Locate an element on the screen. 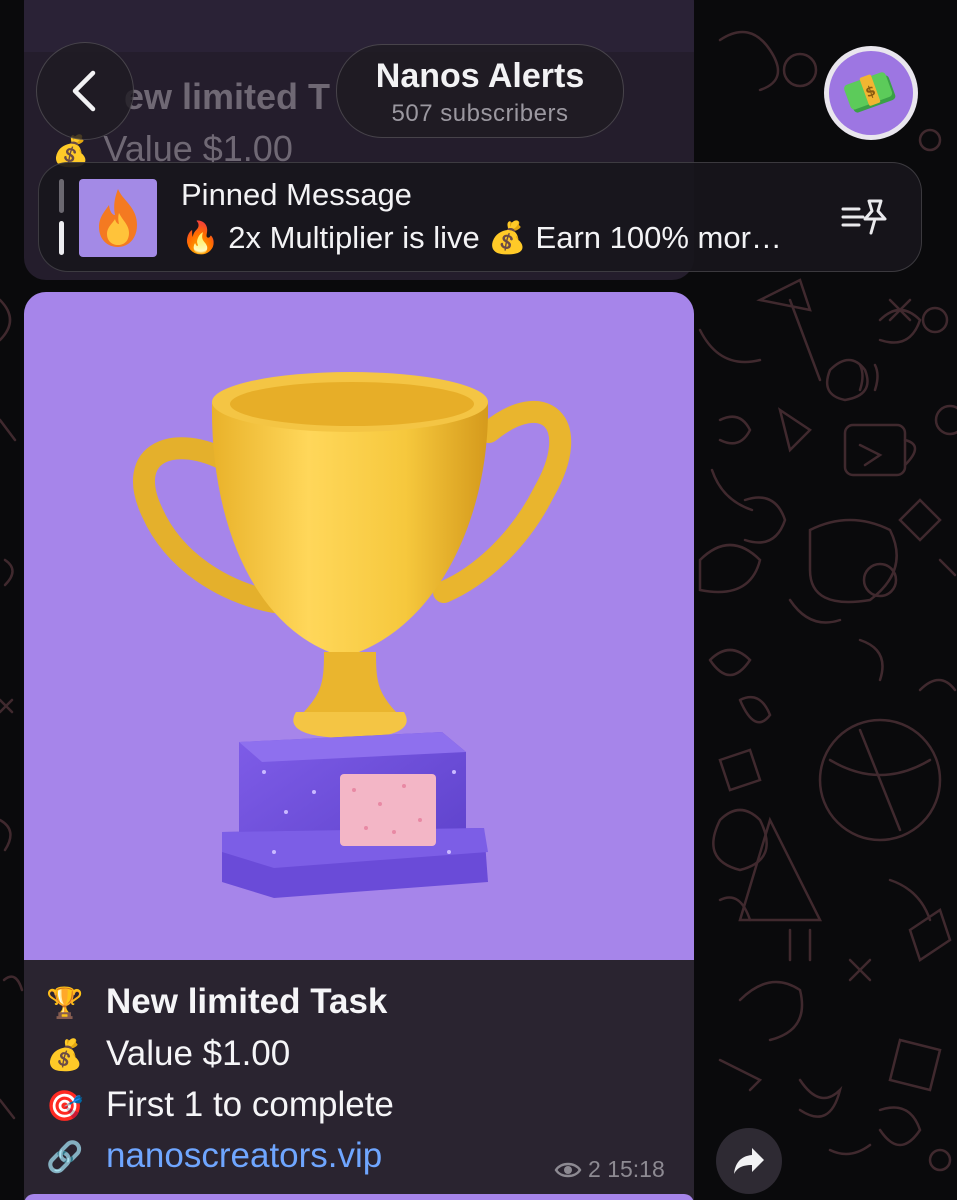  fire-icon is located at coordinates (118, 218).